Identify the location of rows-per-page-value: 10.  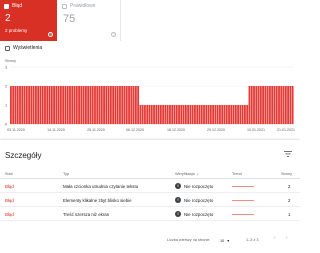
(222, 241).